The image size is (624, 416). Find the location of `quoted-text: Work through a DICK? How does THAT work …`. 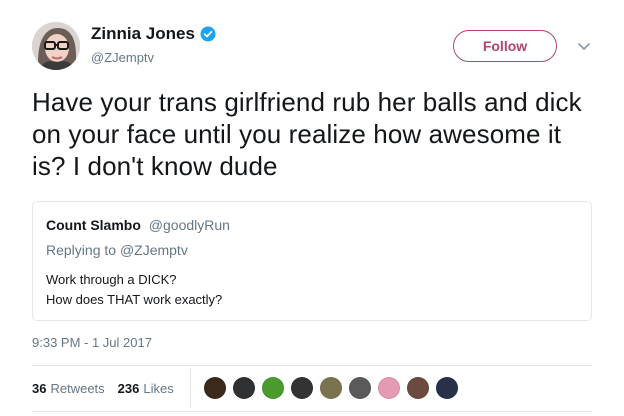

quoted-text: Work through a DICK? How does THAT work … is located at coordinates (134, 290).